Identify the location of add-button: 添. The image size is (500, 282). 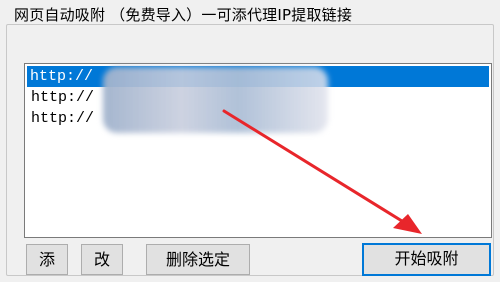
(47, 259).